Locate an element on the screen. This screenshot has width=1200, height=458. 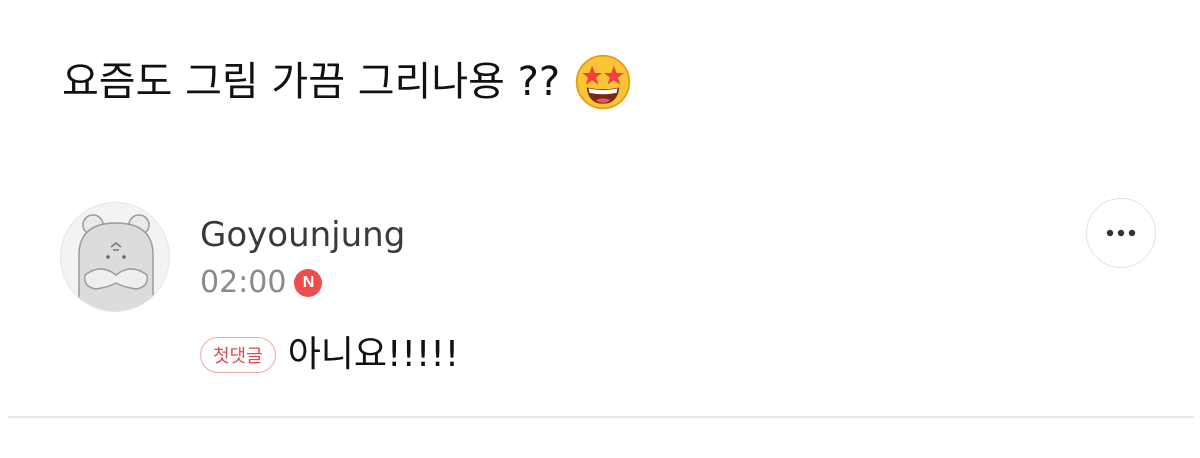
more-options-icon is located at coordinates (1121, 233).